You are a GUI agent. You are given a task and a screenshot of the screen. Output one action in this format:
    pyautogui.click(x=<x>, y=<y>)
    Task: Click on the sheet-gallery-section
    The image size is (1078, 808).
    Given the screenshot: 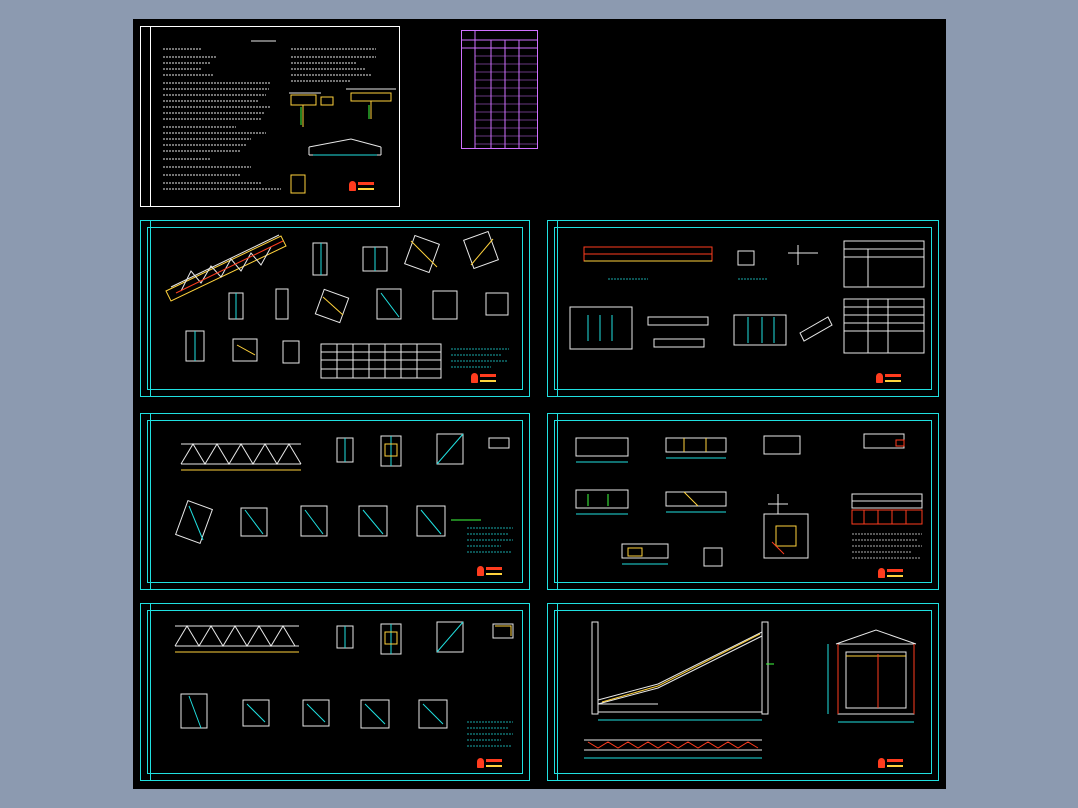 What is the action you would take?
    pyautogui.click(x=743, y=692)
    